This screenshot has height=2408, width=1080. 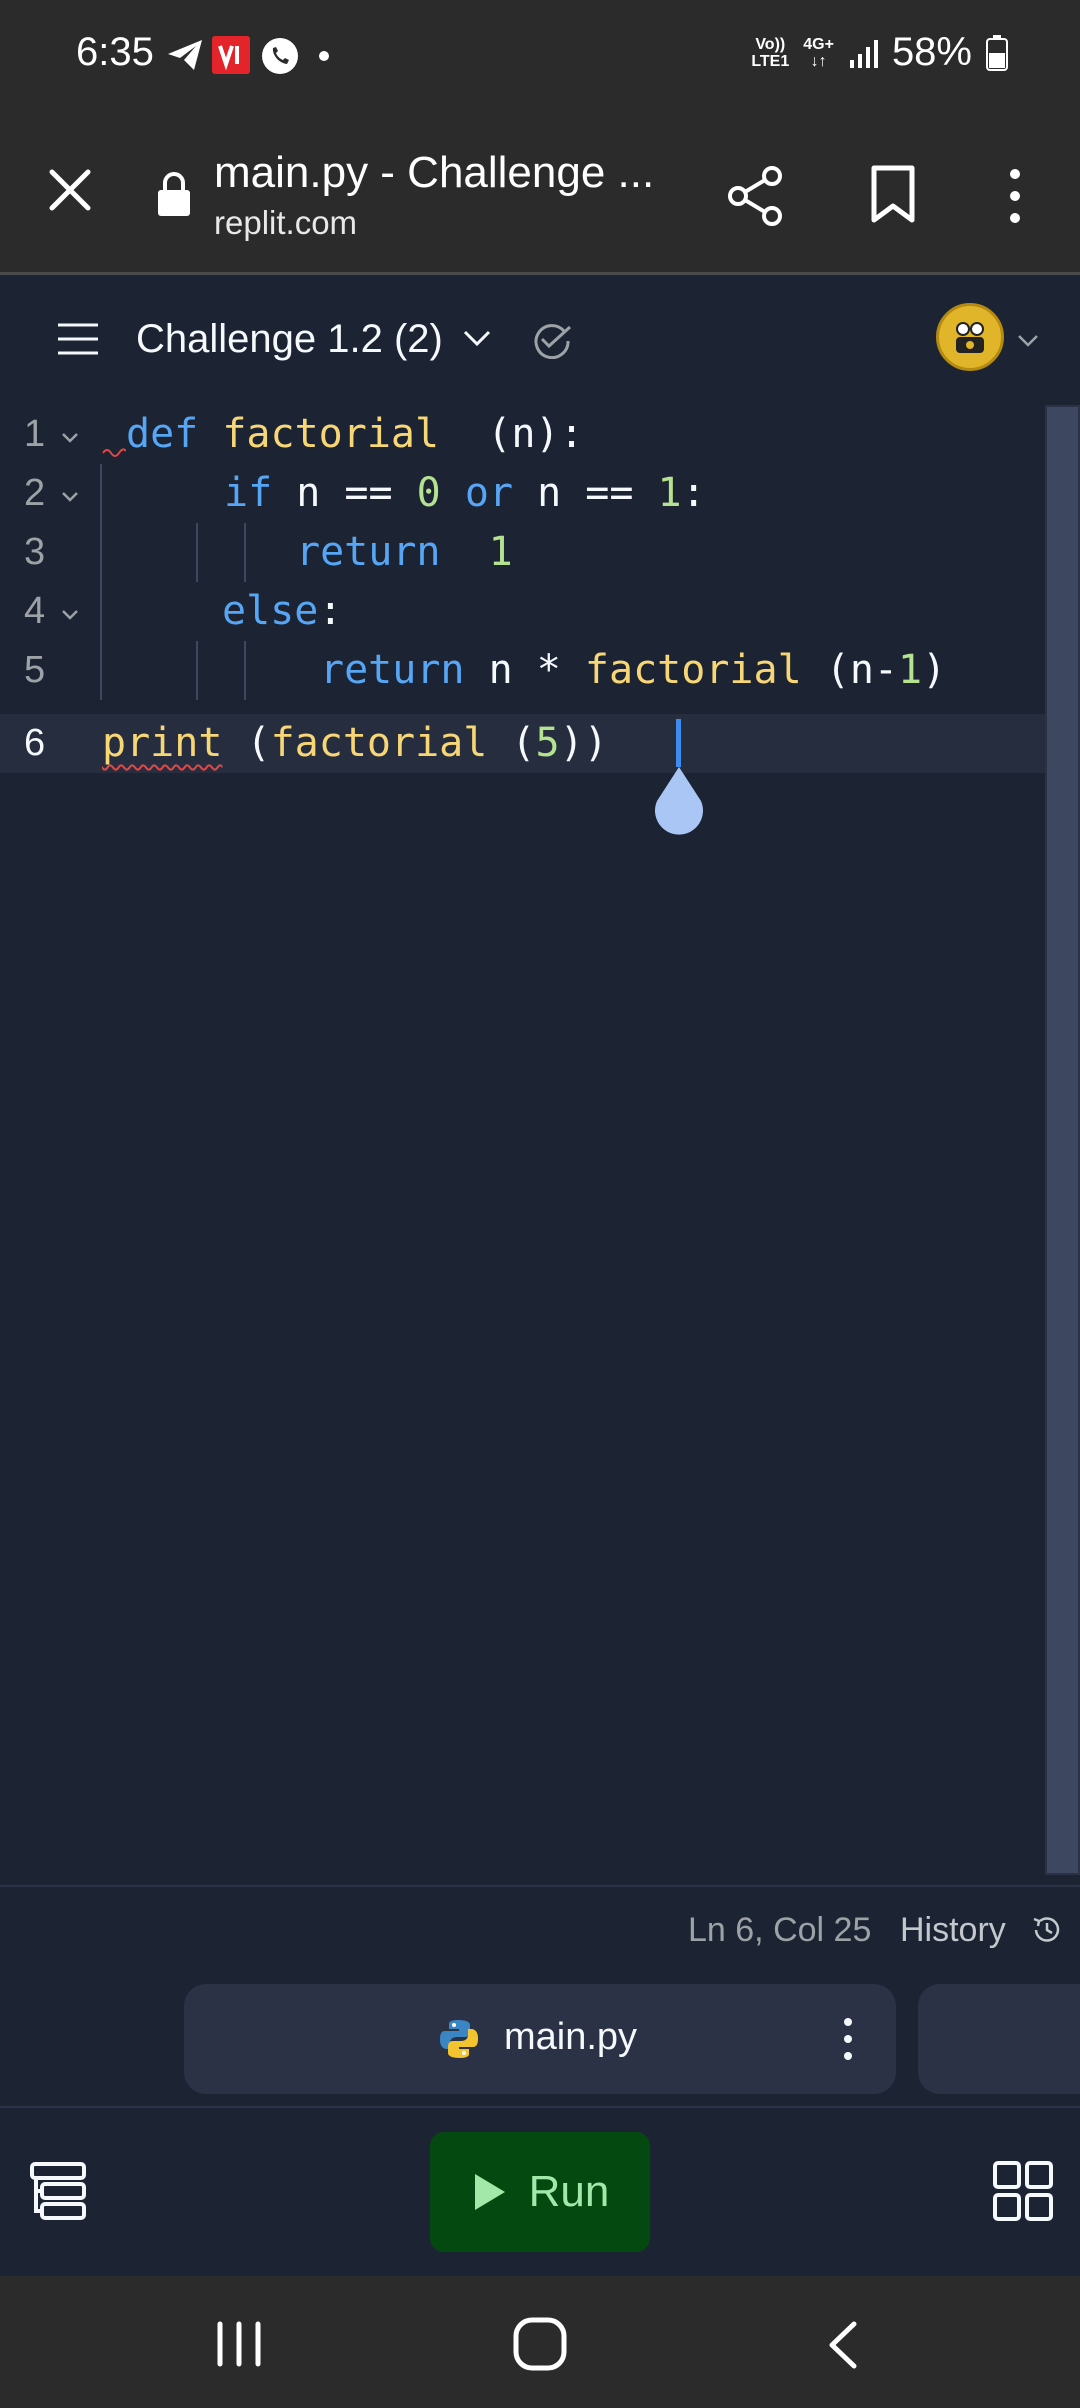 What do you see at coordinates (70, 190) in the screenshot?
I see `close-icon` at bounding box center [70, 190].